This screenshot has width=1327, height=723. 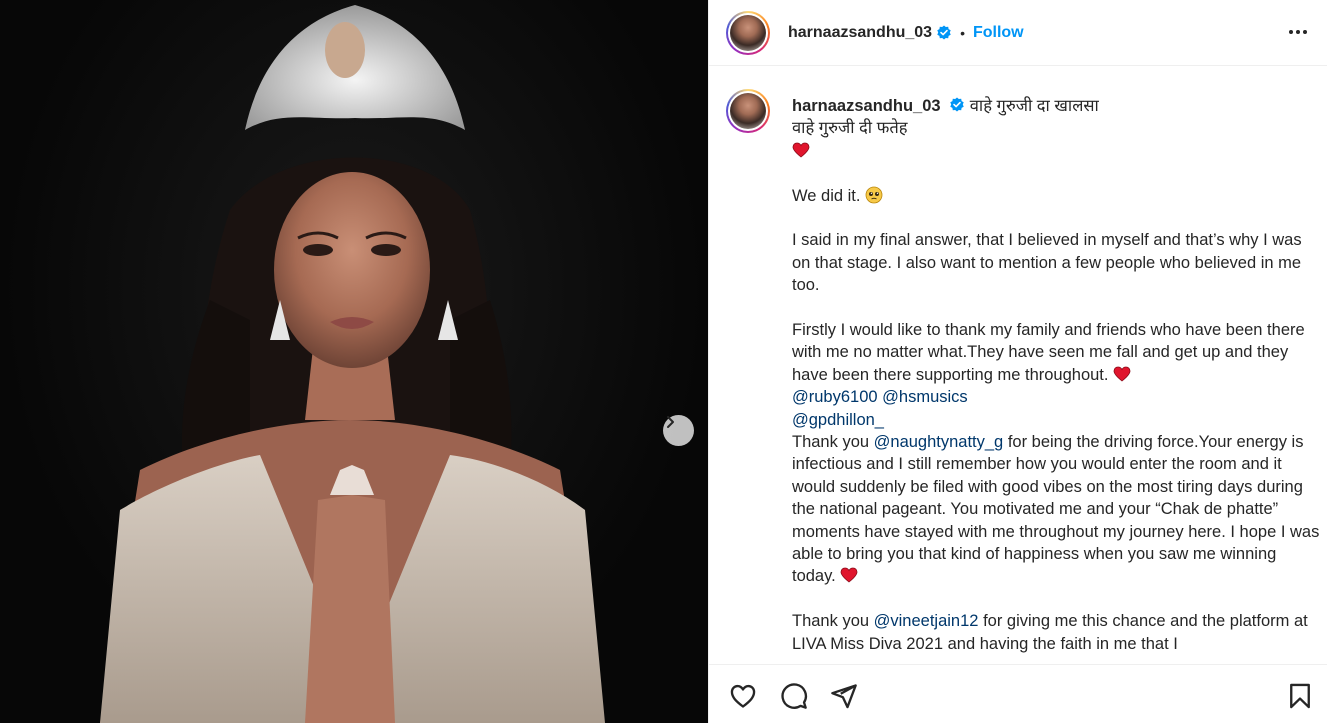 What do you see at coordinates (835, 397) in the screenshot?
I see `mention-ruby6100: @ruby6100` at bounding box center [835, 397].